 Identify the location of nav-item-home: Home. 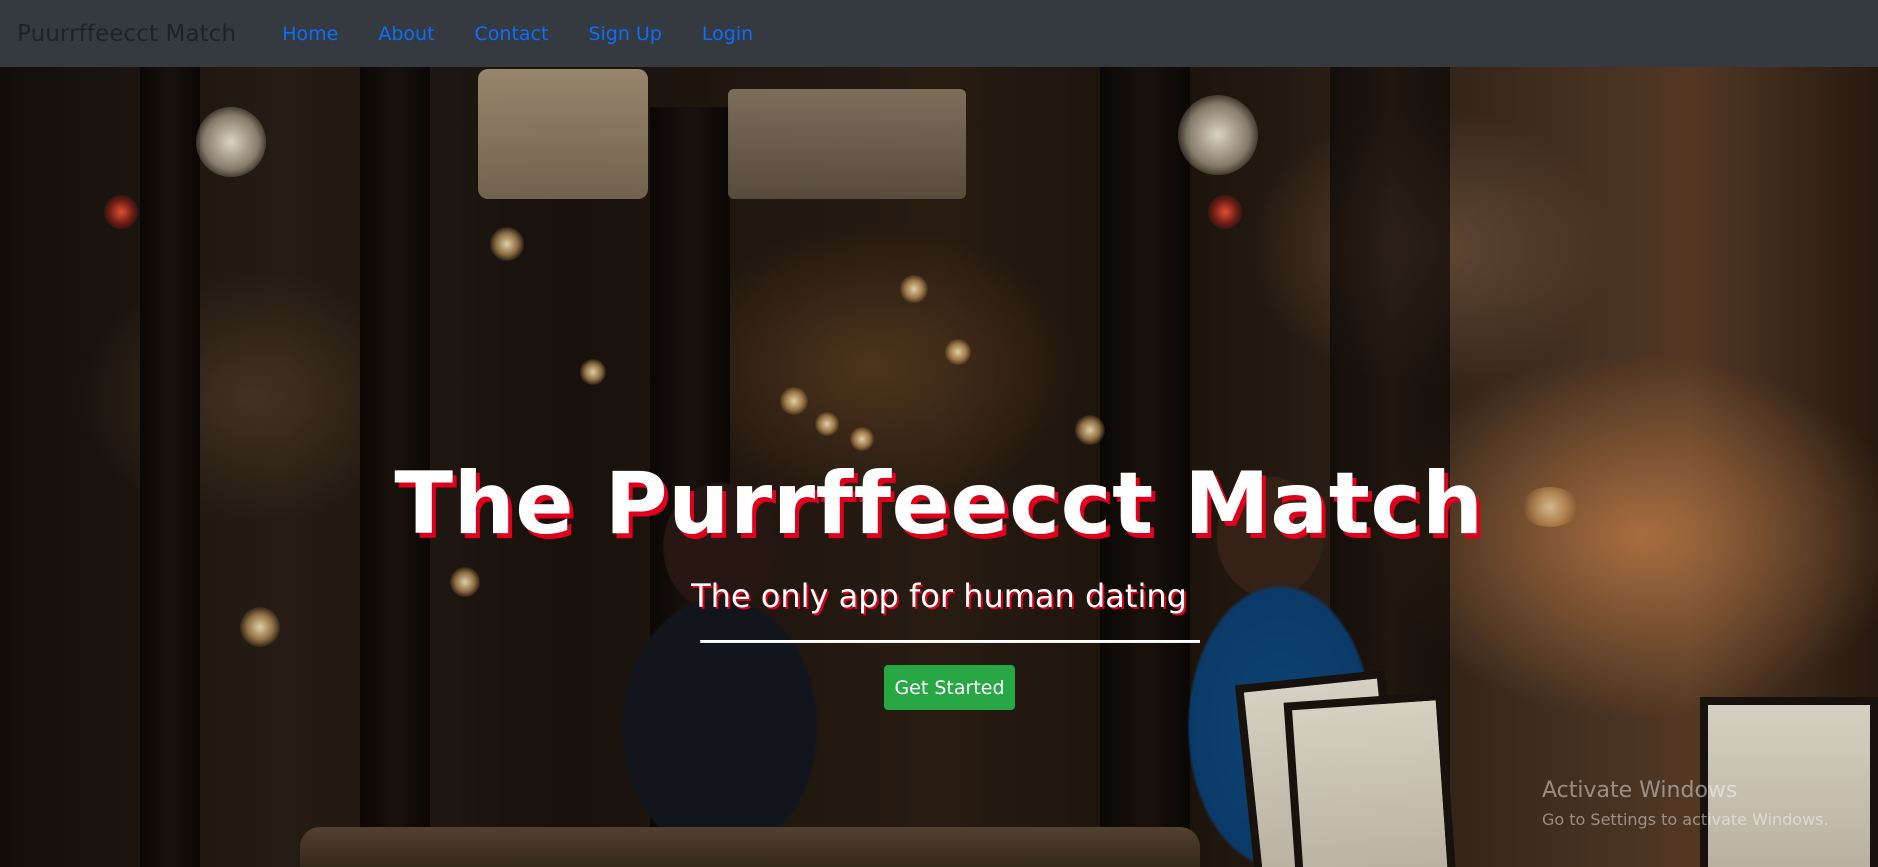
(310, 34).